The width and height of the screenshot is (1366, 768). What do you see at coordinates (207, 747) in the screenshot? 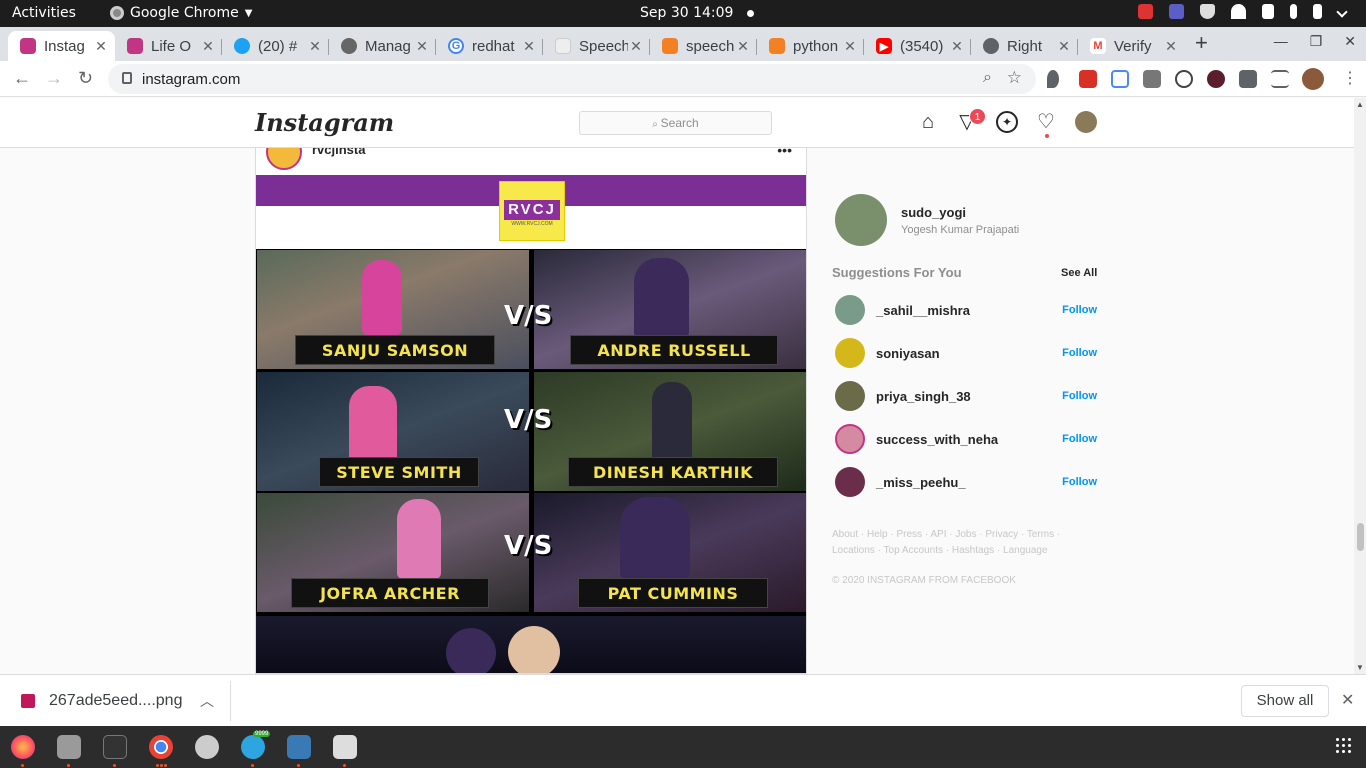
I see `software-store-icon` at bounding box center [207, 747].